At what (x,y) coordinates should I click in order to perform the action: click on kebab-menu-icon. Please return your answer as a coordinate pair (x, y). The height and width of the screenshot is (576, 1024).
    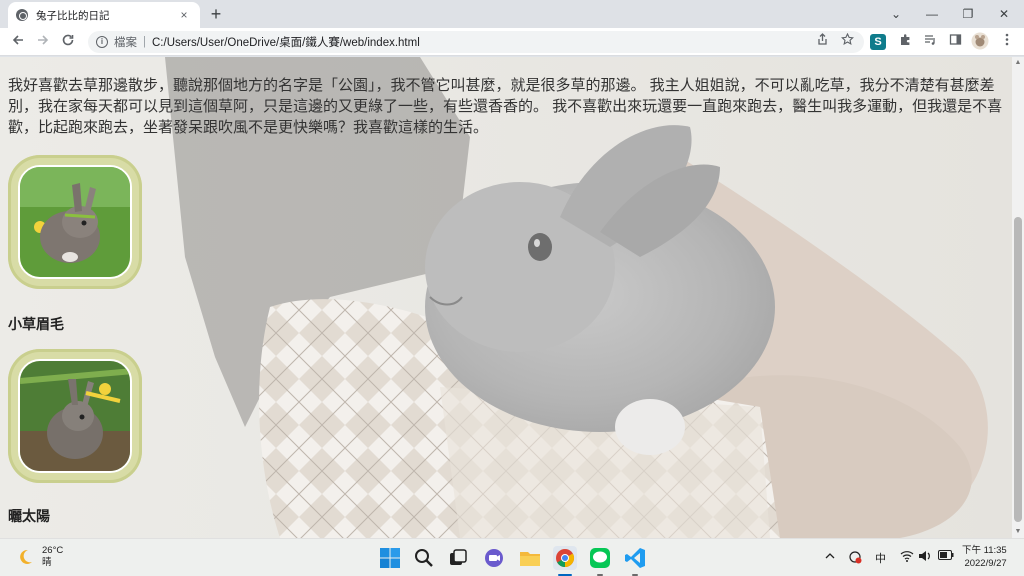
    Looking at the image, I should click on (1007, 39).